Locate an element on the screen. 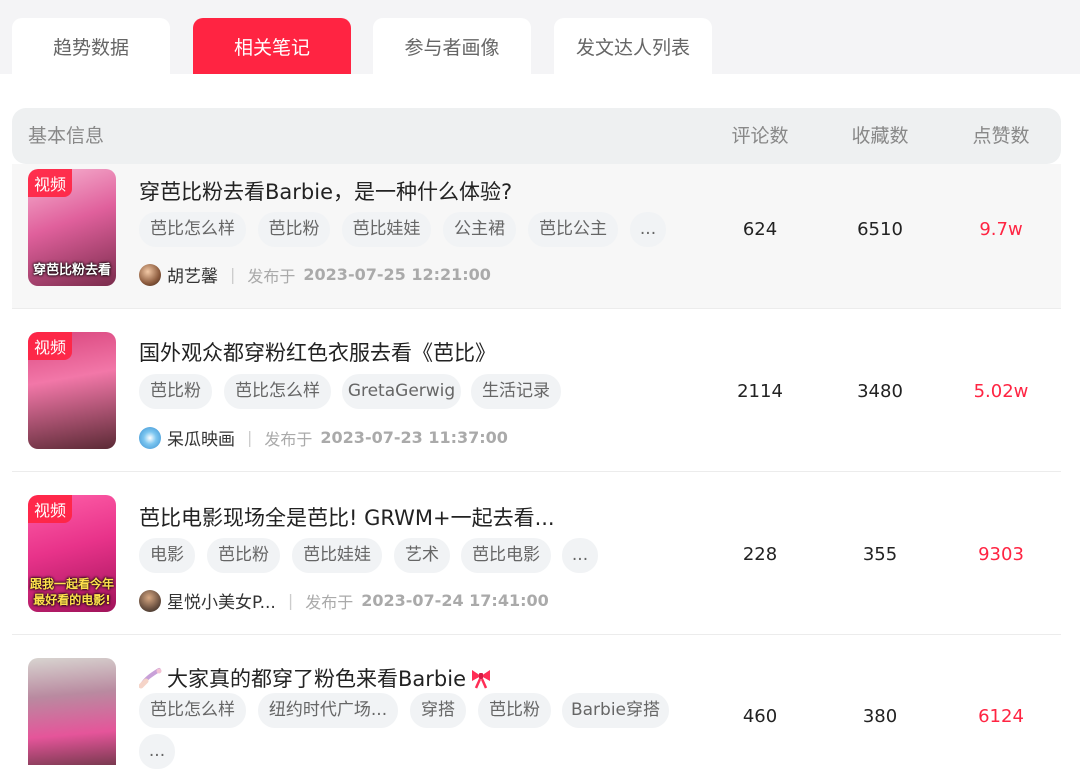 This screenshot has width=1080, height=769. note-thumbnail: 视频 is located at coordinates (72, 390).